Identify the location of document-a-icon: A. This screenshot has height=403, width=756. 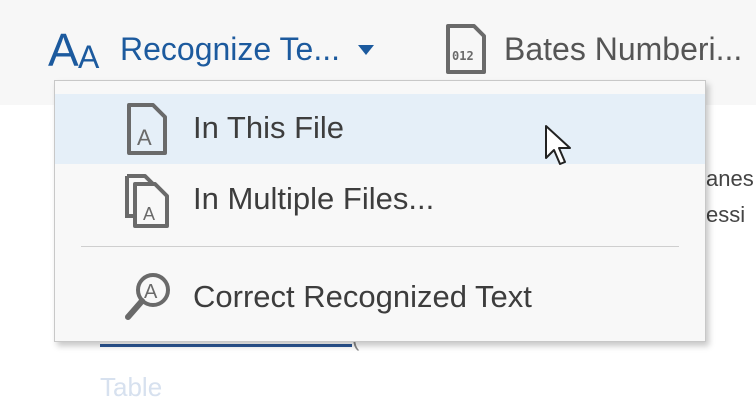
(147, 129).